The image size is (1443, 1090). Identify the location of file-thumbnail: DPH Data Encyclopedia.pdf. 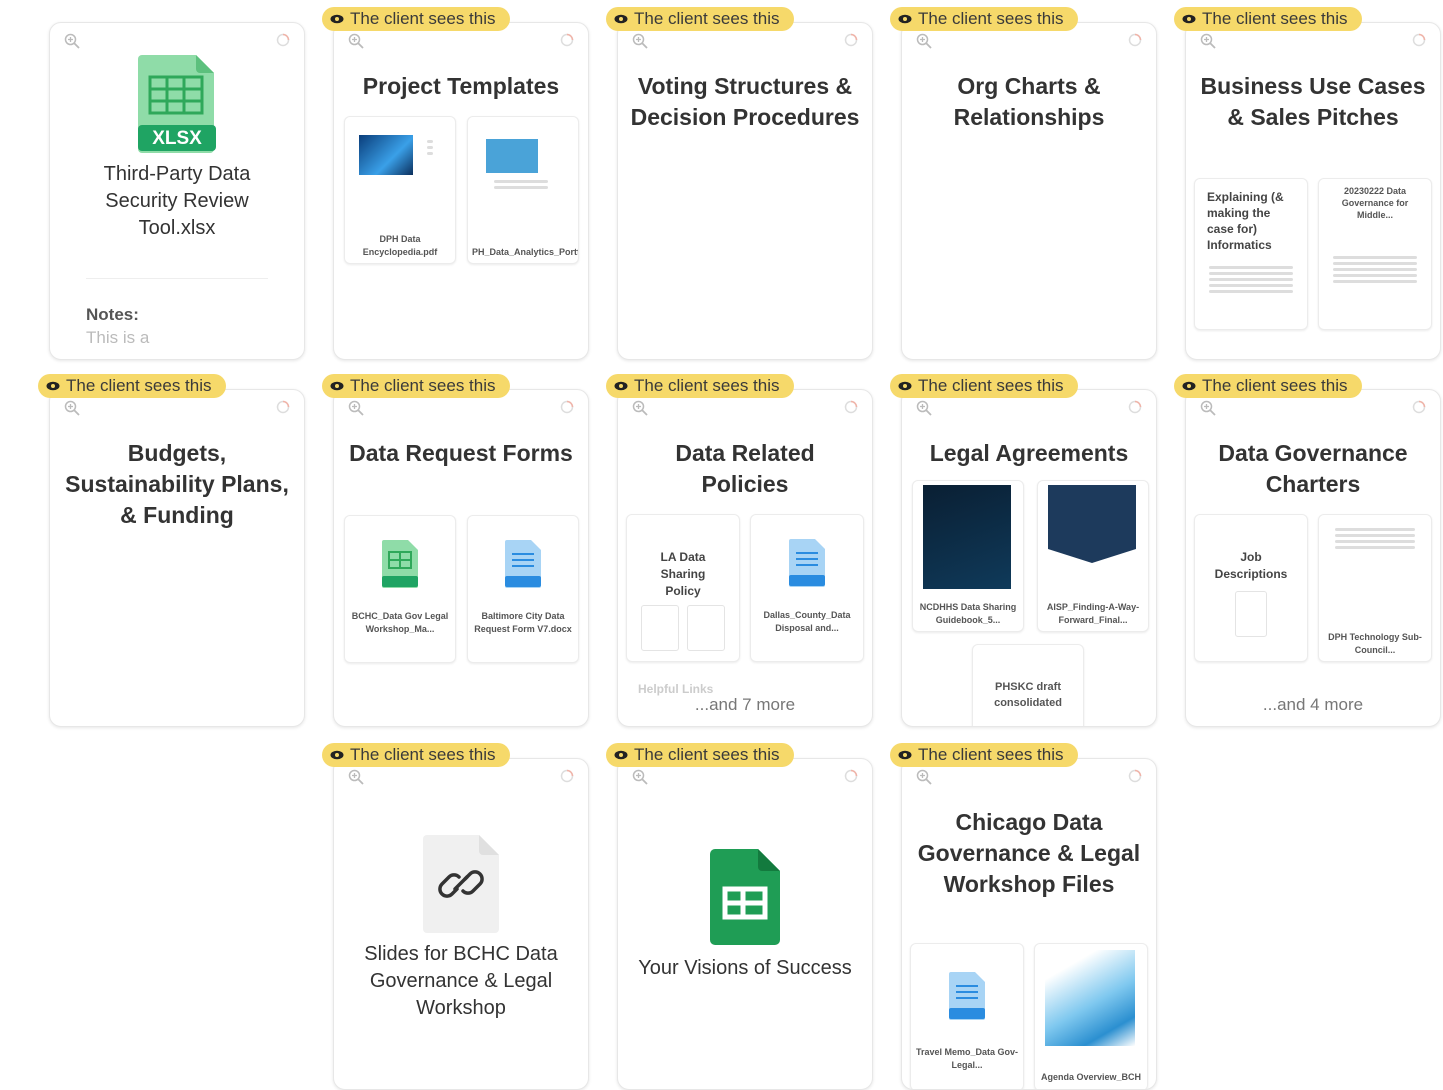
(400, 190).